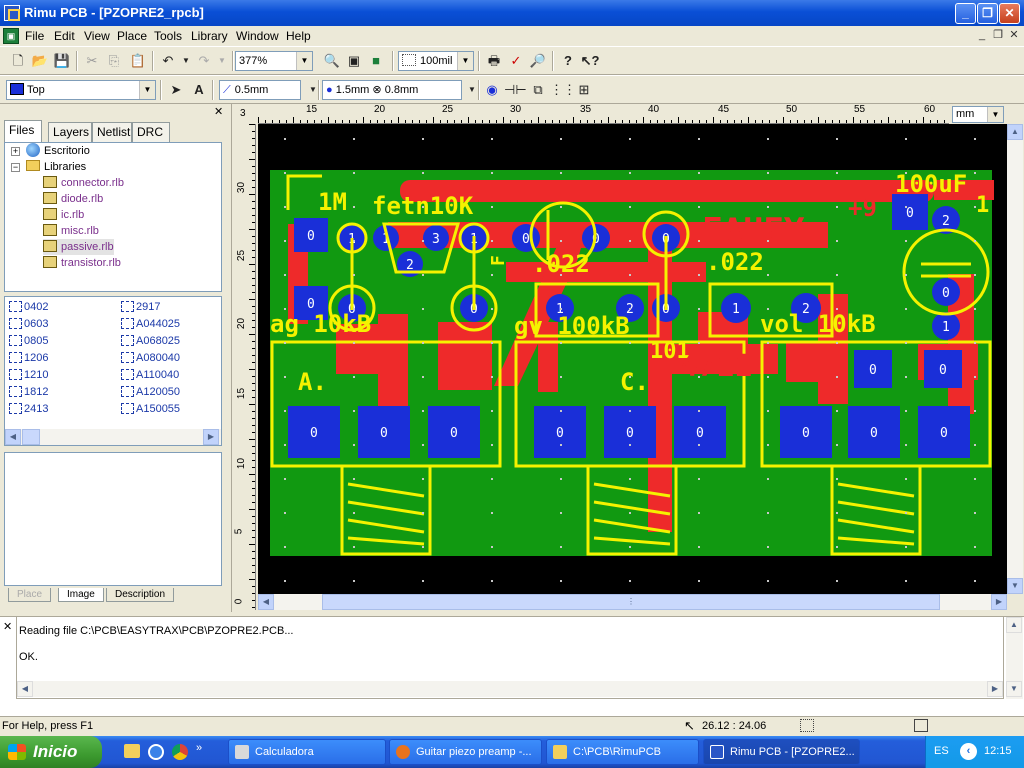  What do you see at coordinates (538, 61) in the screenshot?
I see `print-preview-icon: 🔎` at bounding box center [538, 61].